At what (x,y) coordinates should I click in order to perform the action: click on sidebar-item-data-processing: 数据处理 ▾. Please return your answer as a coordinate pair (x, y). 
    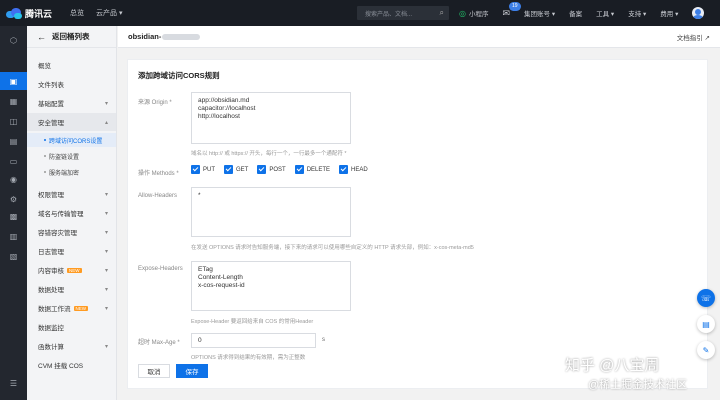
    Looking at the image, I should click on (71, 289).